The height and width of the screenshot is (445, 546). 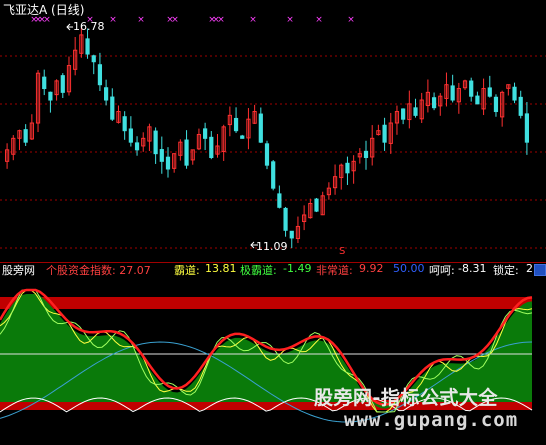 I want to click on hehe-value: -8.31, so click(x=472, y=268).